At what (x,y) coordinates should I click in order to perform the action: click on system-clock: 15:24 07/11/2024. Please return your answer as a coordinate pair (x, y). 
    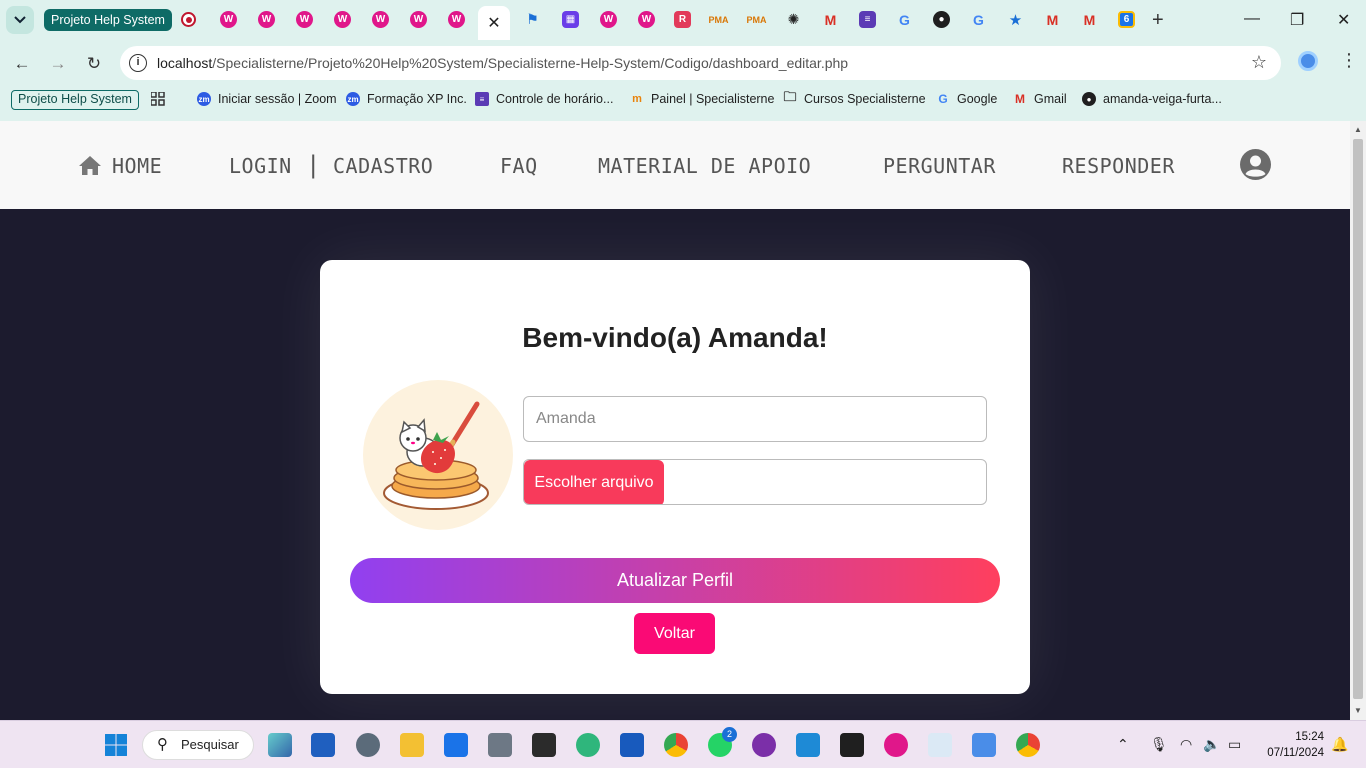
    Looking at the image, I should click on (1291, 745).